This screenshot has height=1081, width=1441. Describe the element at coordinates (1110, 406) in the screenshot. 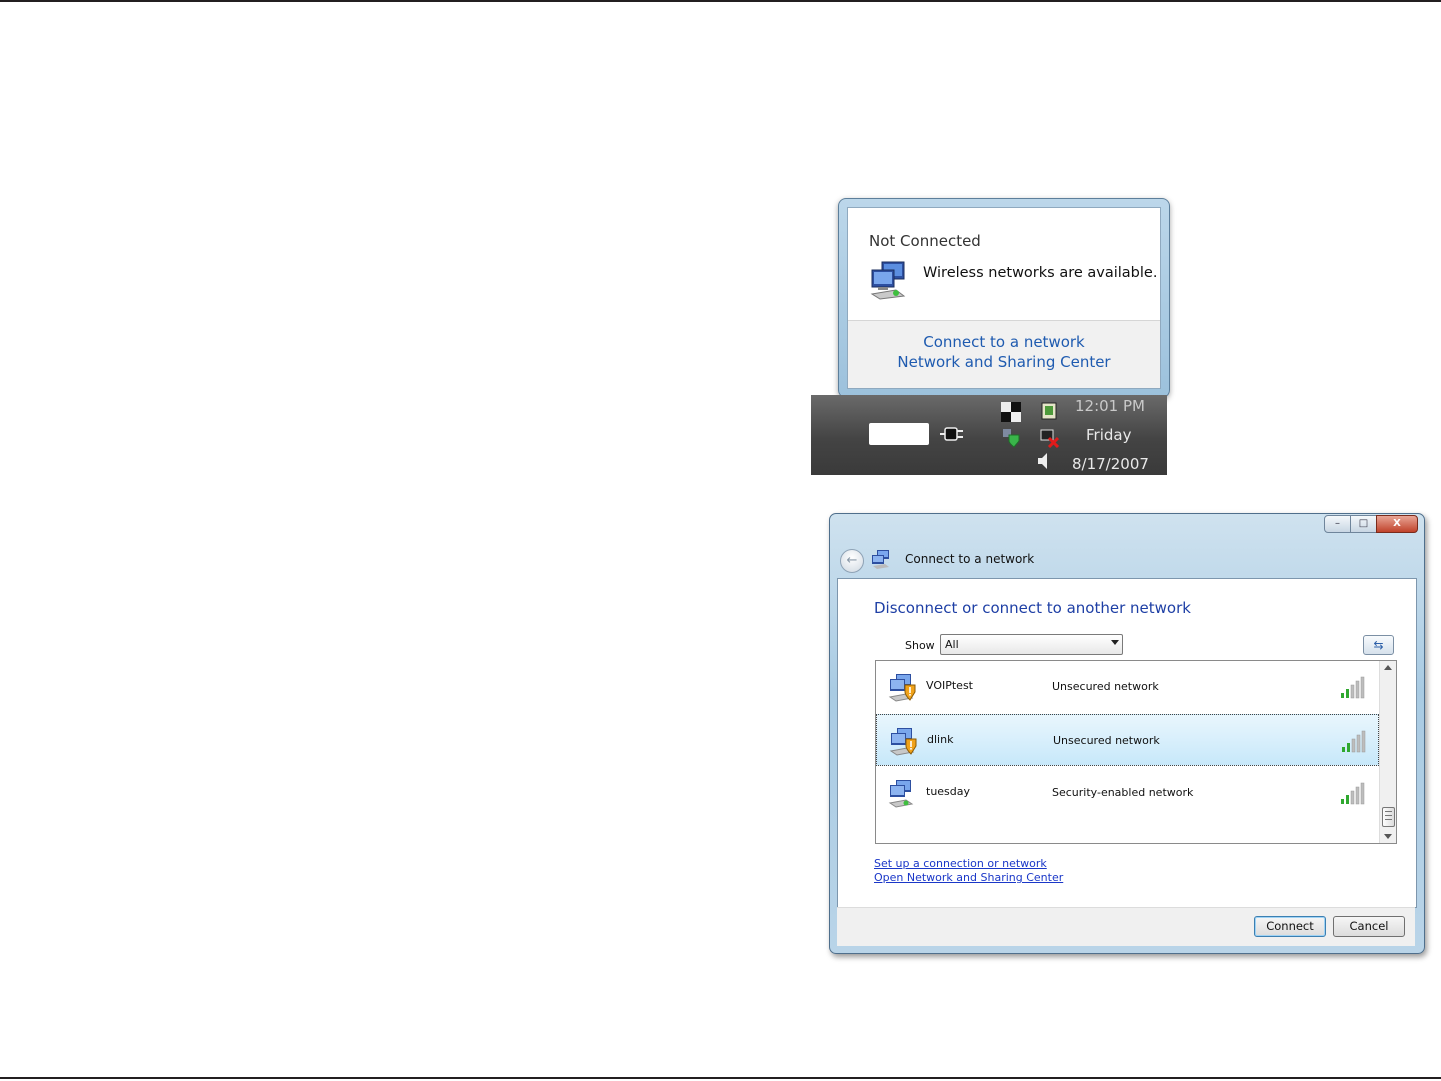

I see `clock-time: 12:01 PM` at that location.